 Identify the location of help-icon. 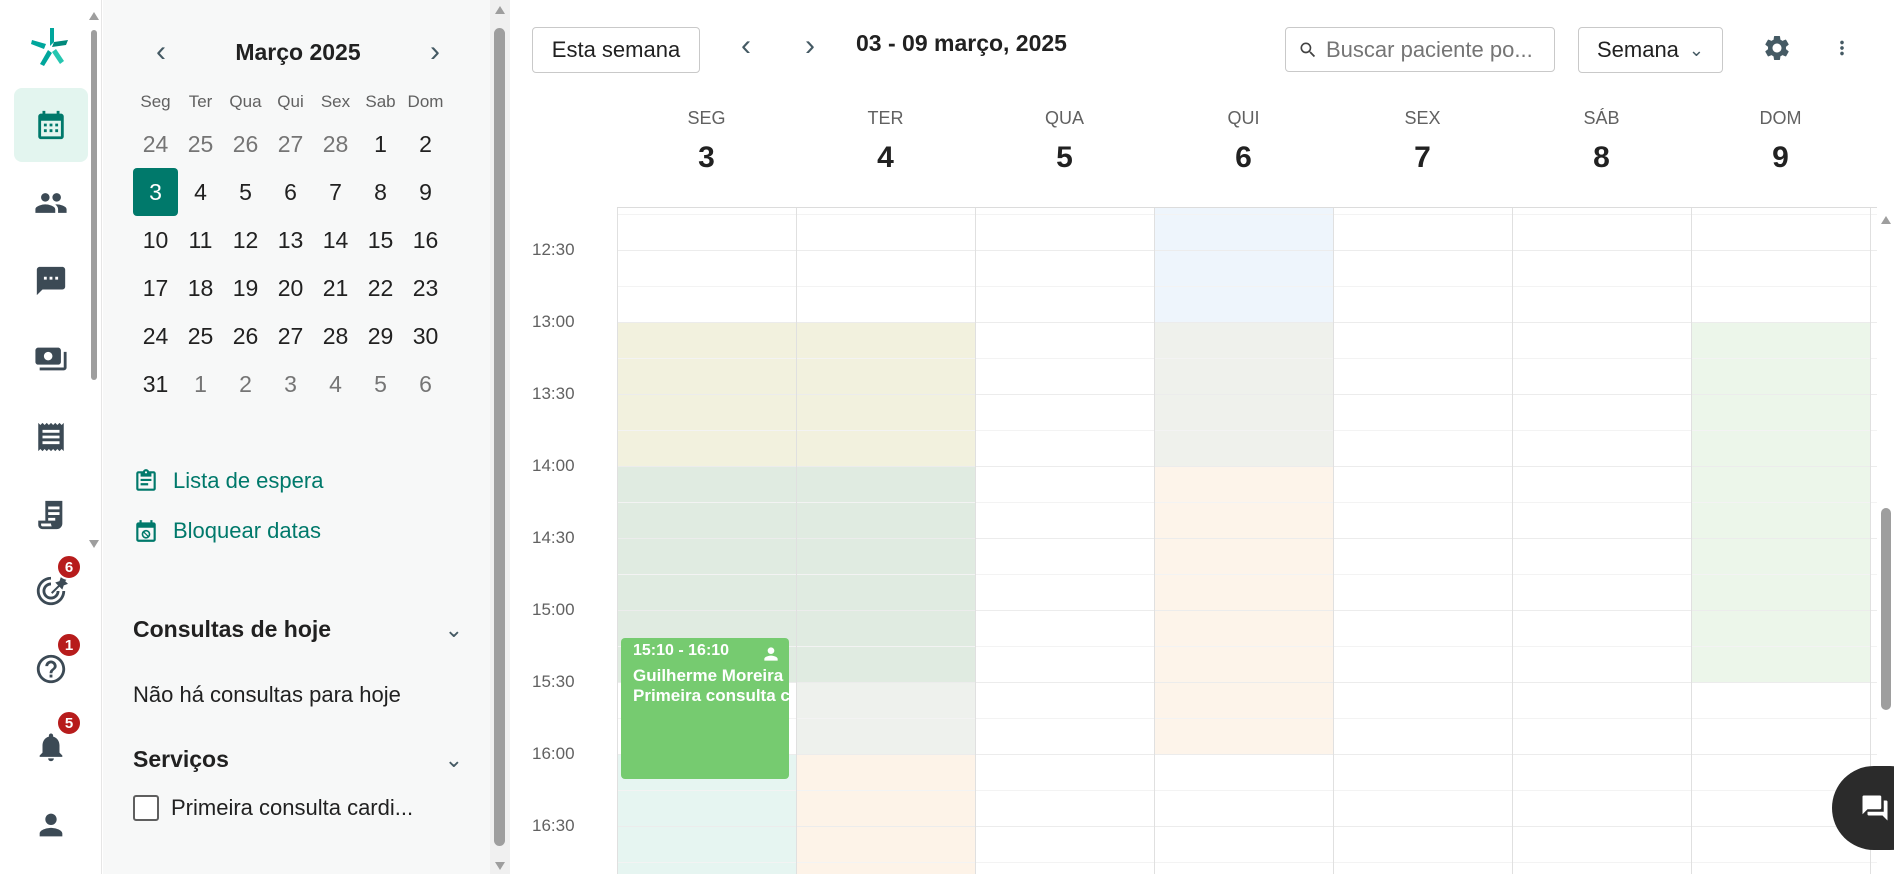
(51, 669).